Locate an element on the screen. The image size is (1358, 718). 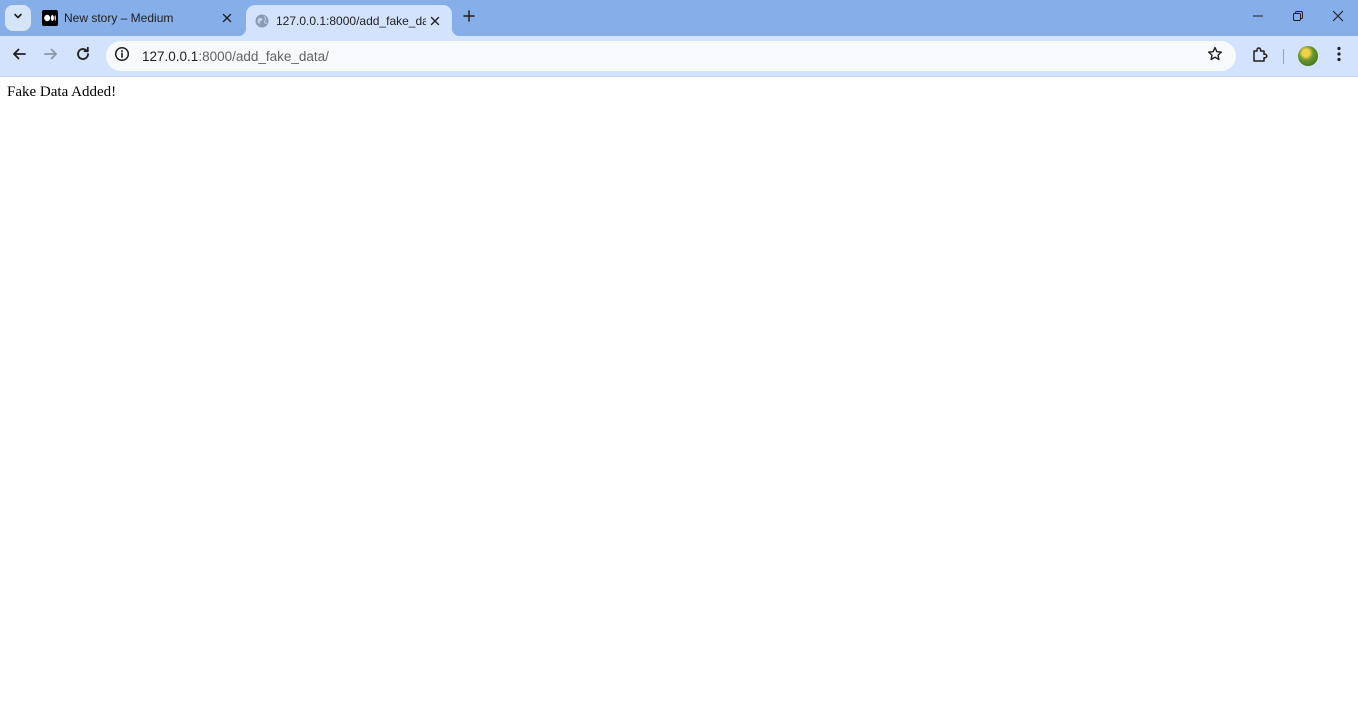
puzzle-piece-icon is located at coordinates (1260, 56).